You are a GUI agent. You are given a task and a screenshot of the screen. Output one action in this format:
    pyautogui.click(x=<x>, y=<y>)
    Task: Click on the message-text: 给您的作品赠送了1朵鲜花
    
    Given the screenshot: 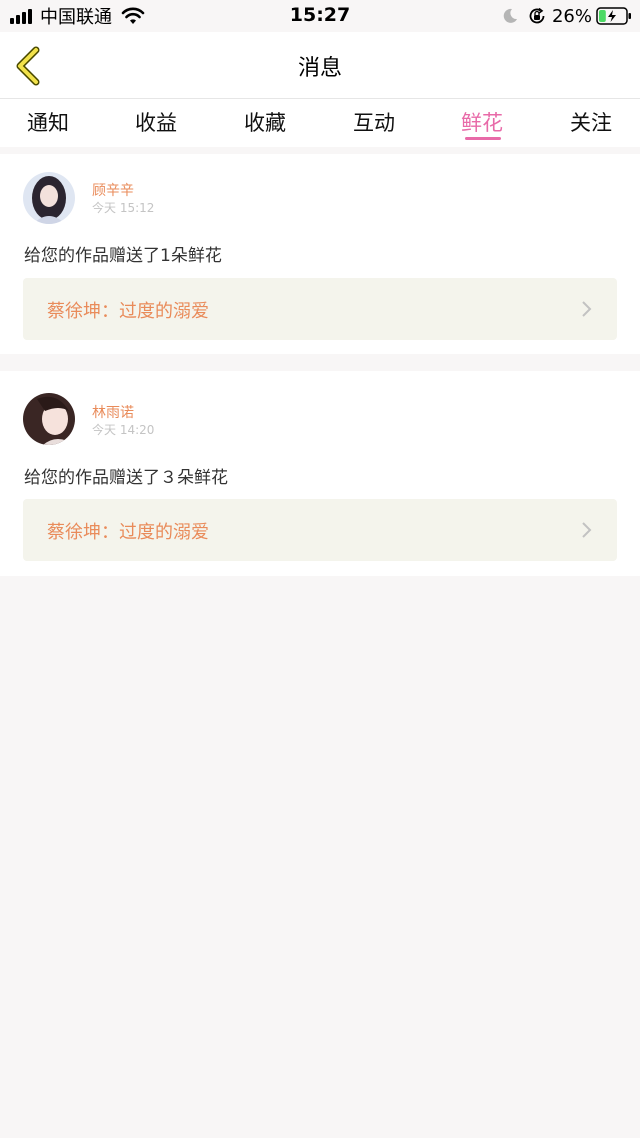 What is the action you would take?
    pyautogui.click(x=123, y=256)
    